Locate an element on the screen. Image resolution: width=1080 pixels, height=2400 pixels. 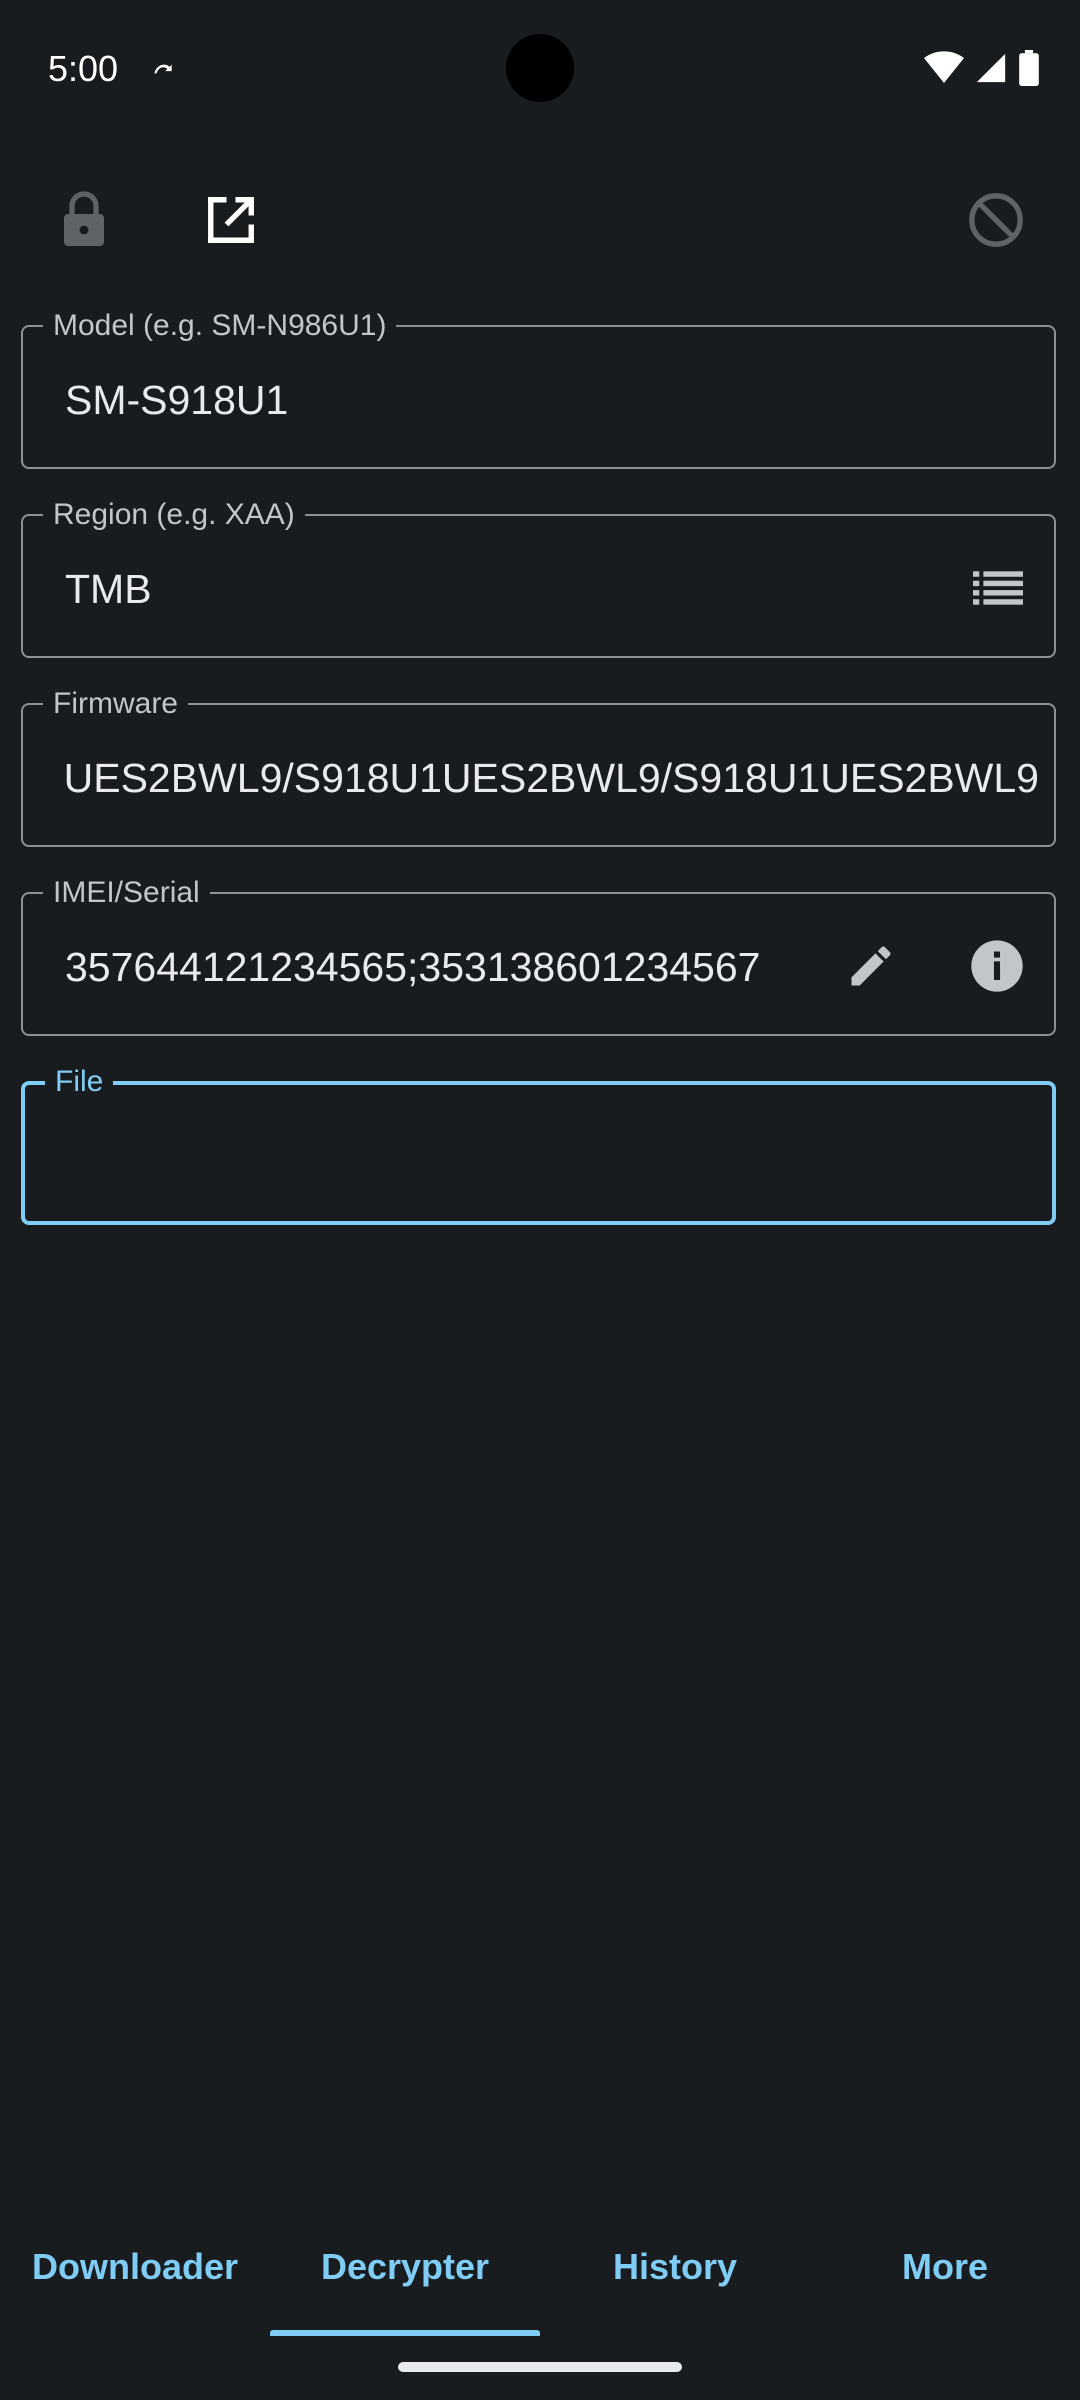
info-icon is located at coordinates (997, 966).